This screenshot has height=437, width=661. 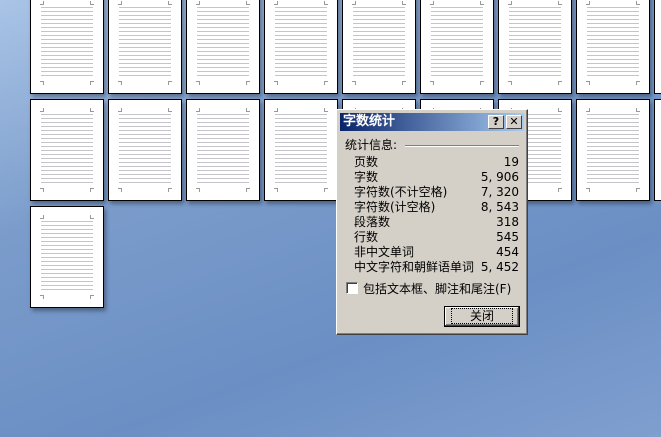 I want to click on stat-row: 字符数(不计空格) 7, 320, so click(x=436, y=192).